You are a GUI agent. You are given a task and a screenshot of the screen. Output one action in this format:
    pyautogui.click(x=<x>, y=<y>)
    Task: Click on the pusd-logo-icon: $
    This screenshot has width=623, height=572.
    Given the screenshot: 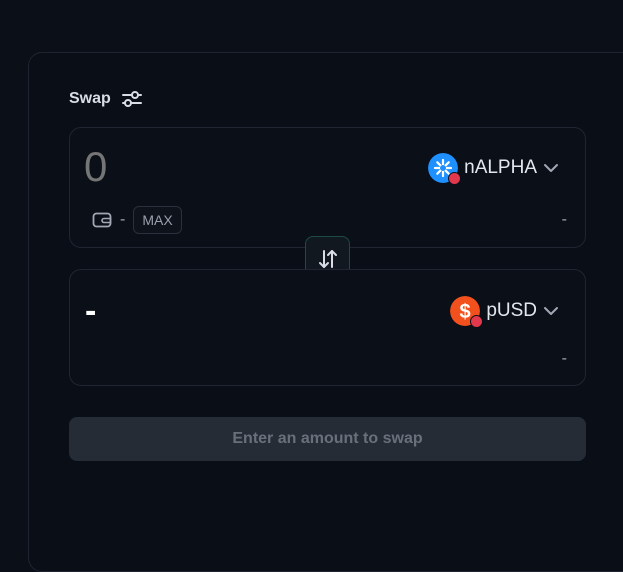 What is the action you would take?
    pyautogui.click(x=467, y=312)
    